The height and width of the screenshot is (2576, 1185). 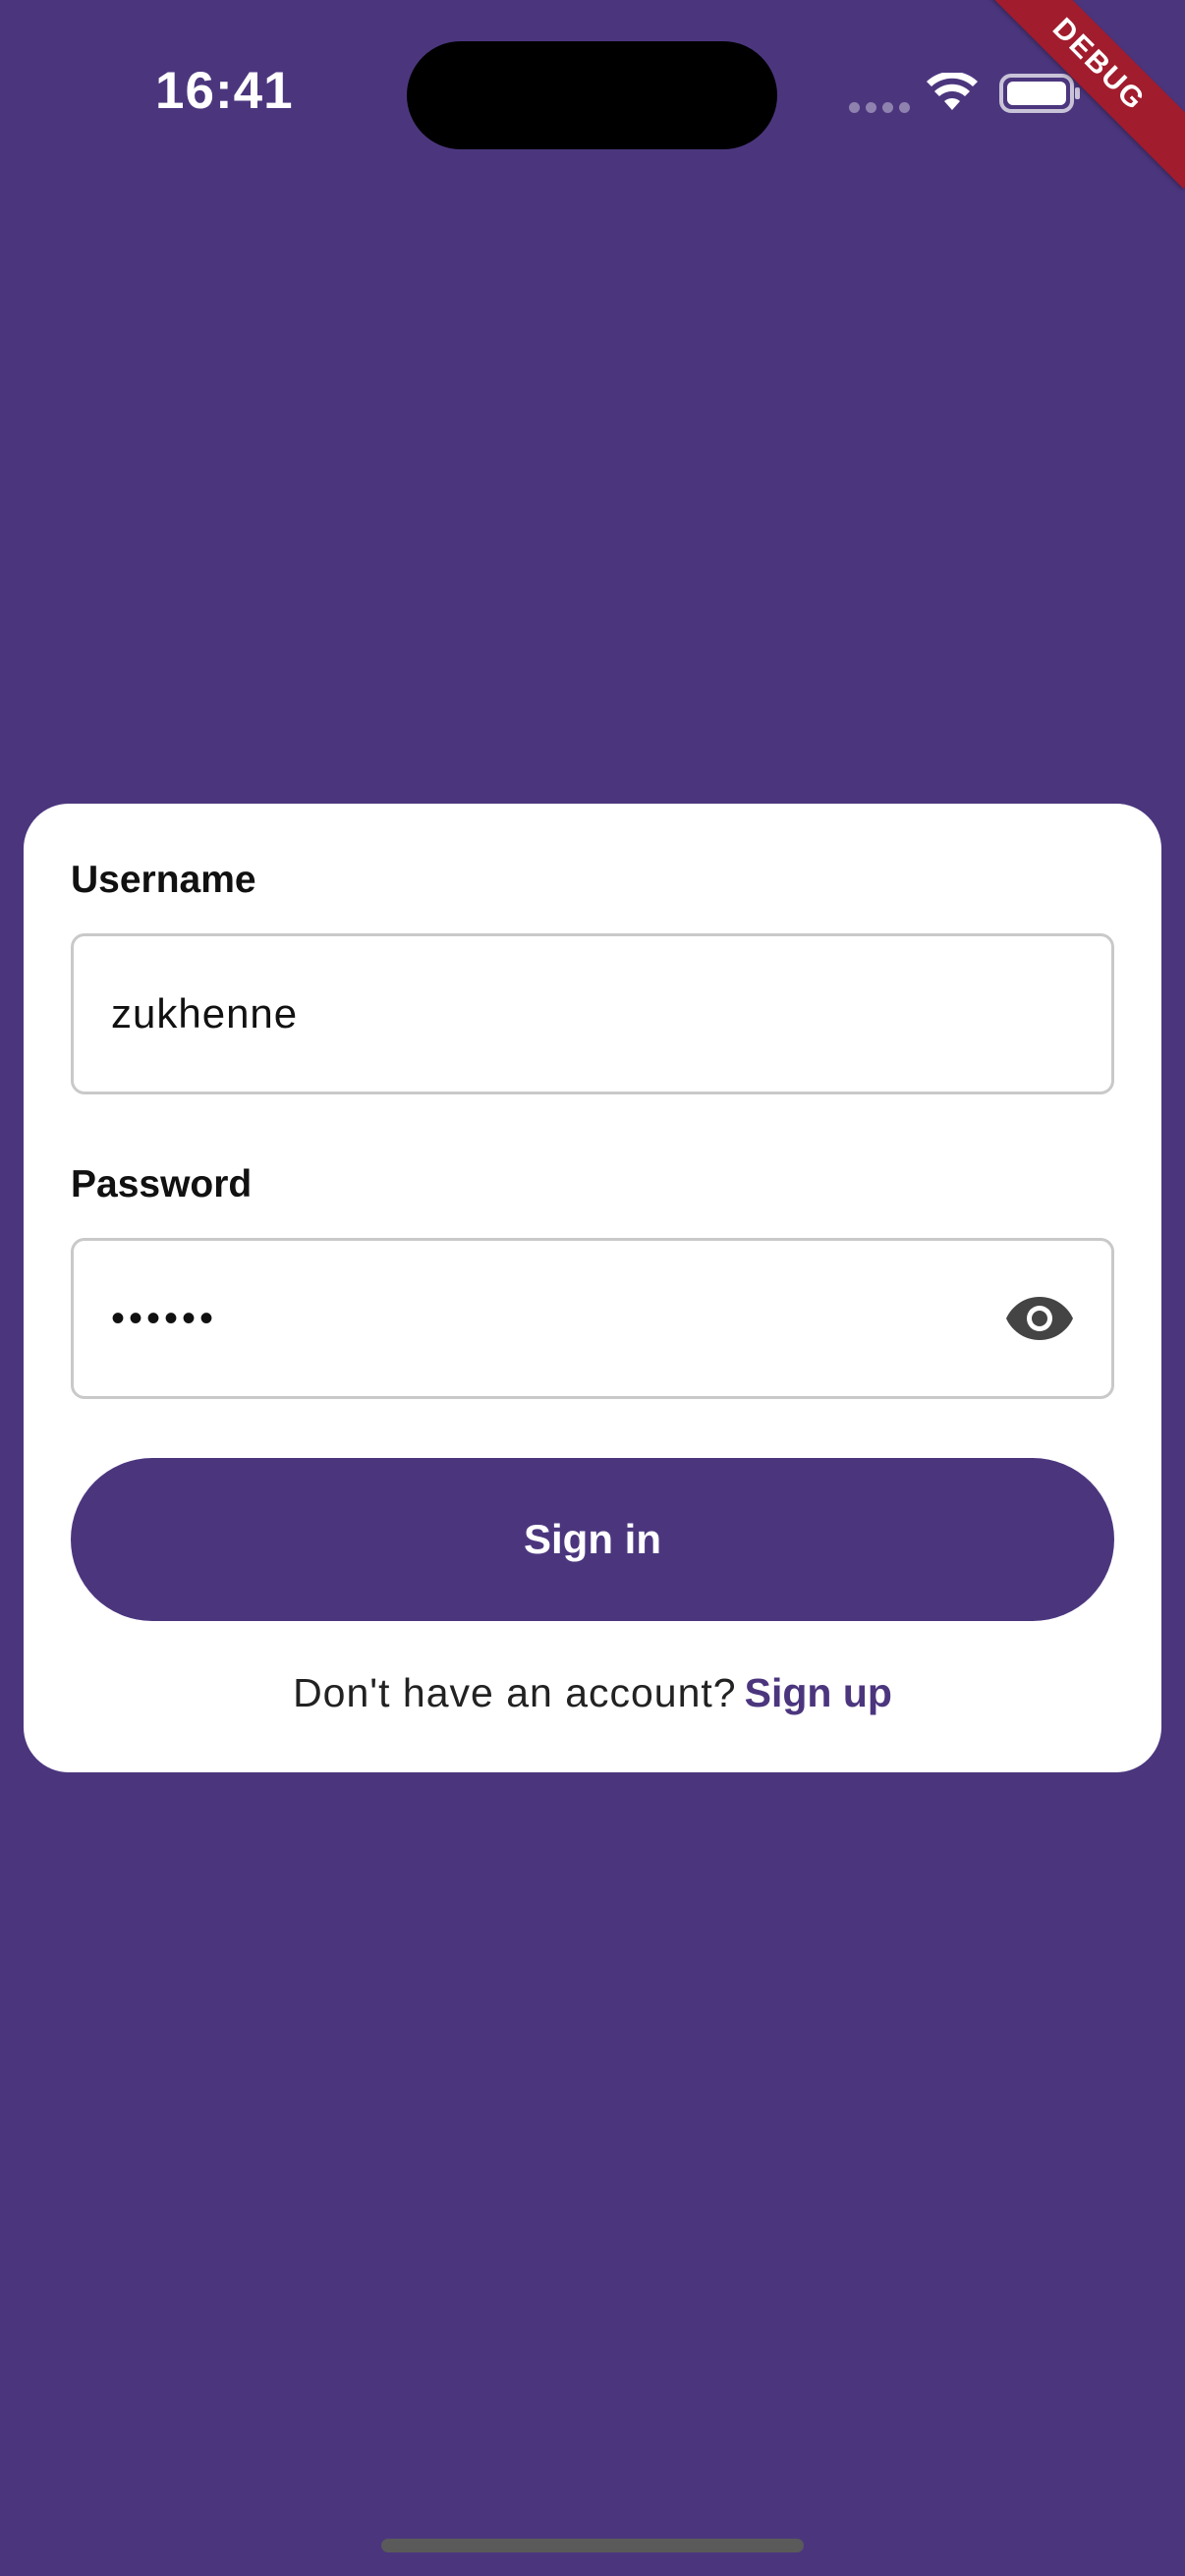 What do you see at coordinates (880, 107) in the screenshot?
I see `cellular-signal-icon` at bounding box center [880, 107].